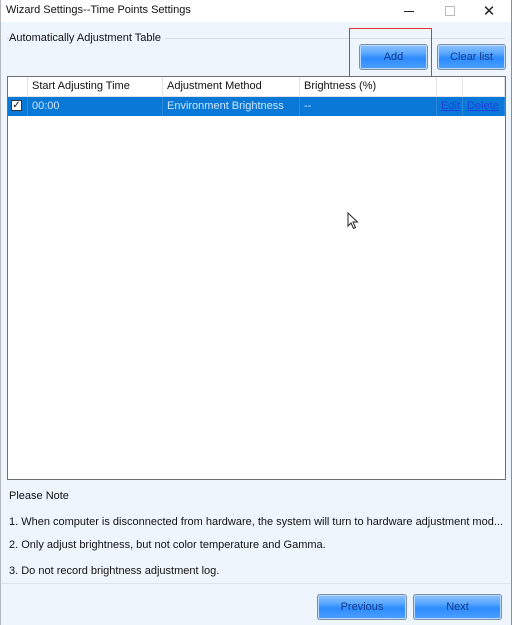  Describe the element at coordinates (450, 86) in the screenshot. I see `column-header-edit` at that location.